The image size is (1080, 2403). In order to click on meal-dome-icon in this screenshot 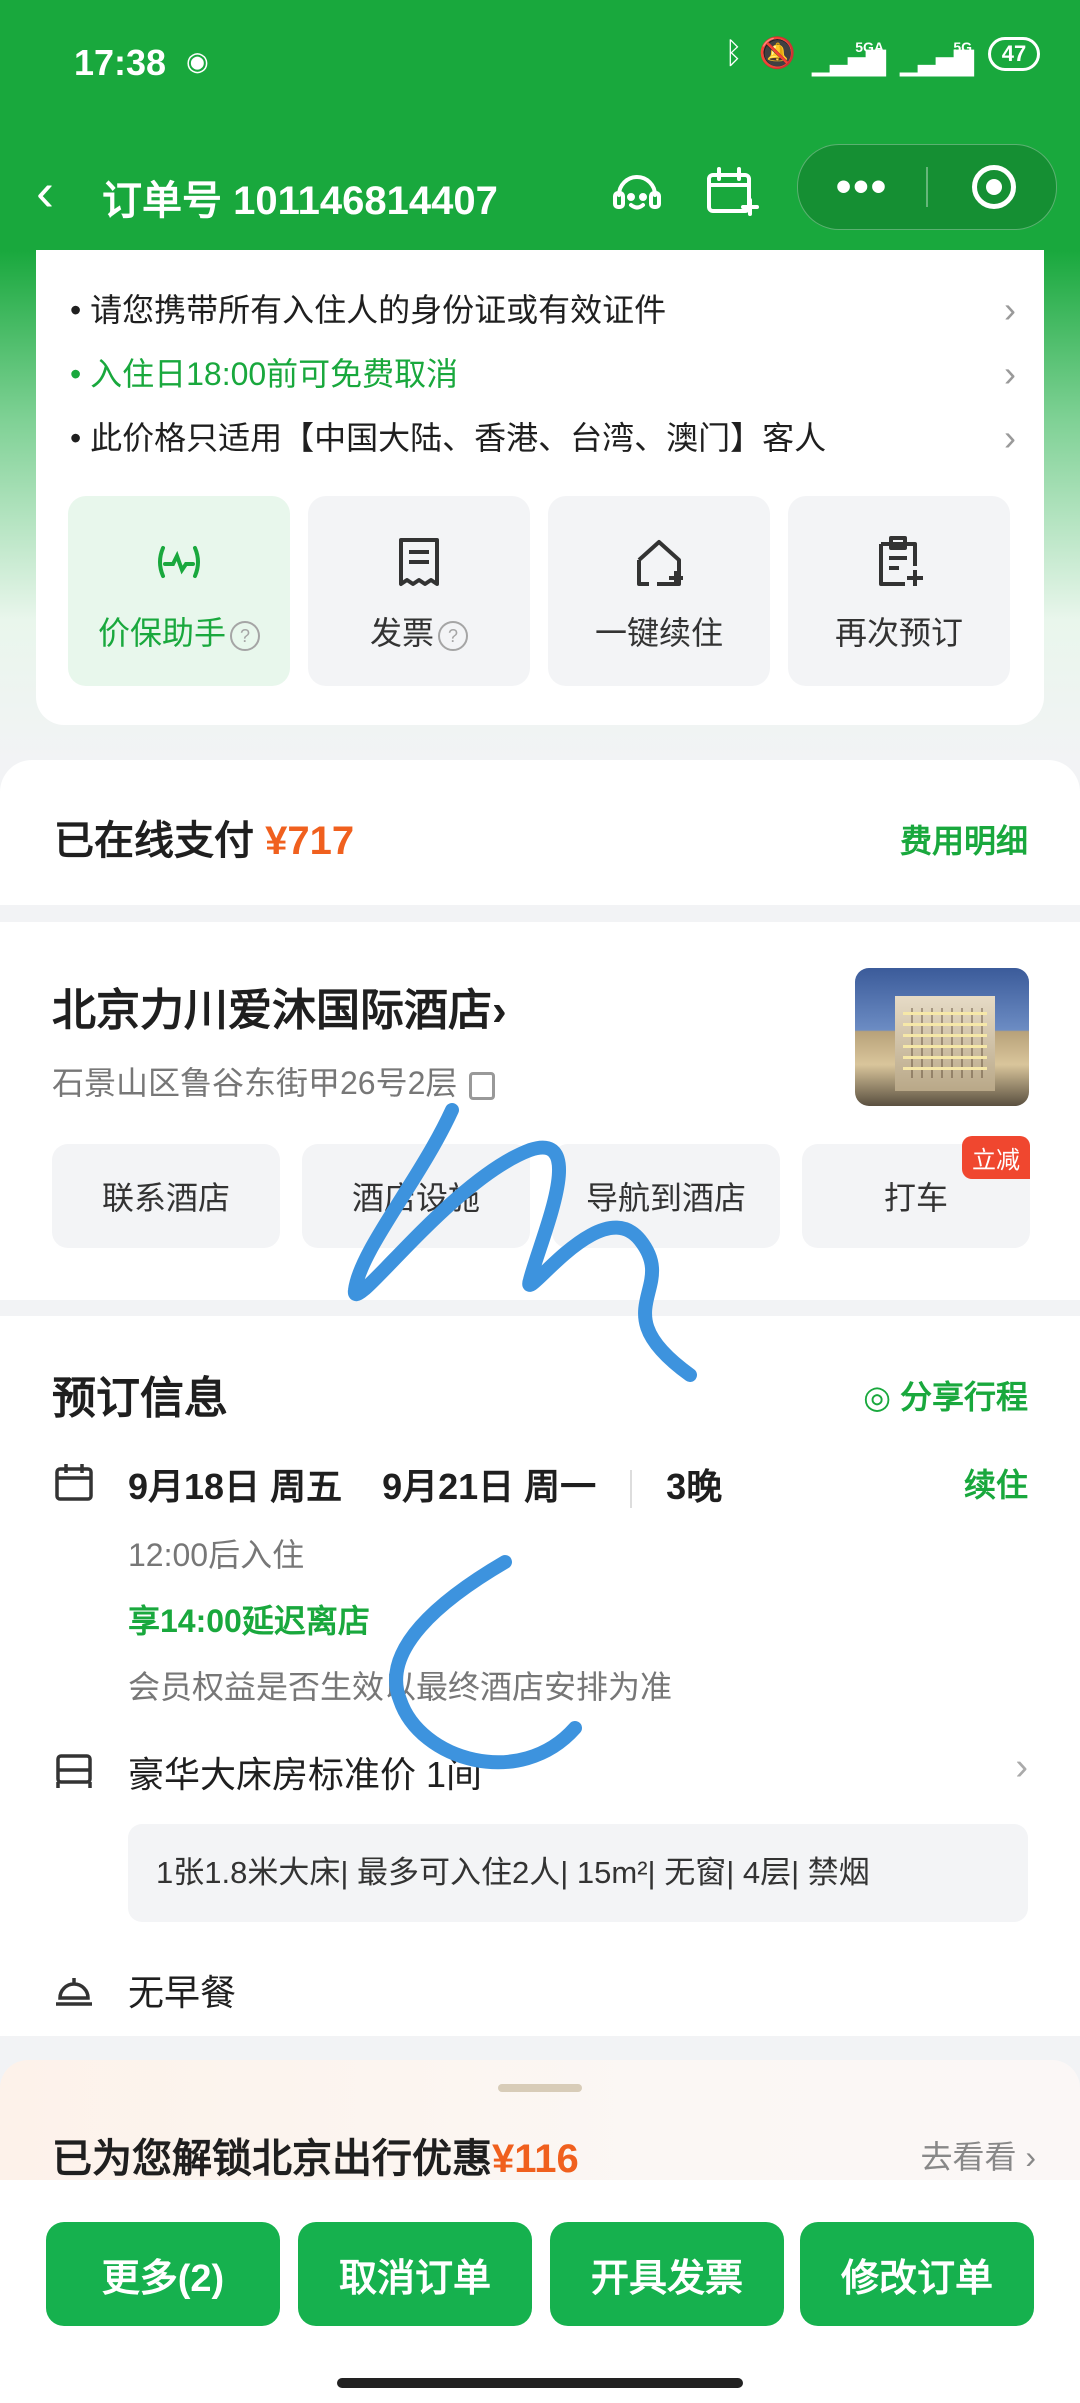, I will do `click(74, 1992)`.